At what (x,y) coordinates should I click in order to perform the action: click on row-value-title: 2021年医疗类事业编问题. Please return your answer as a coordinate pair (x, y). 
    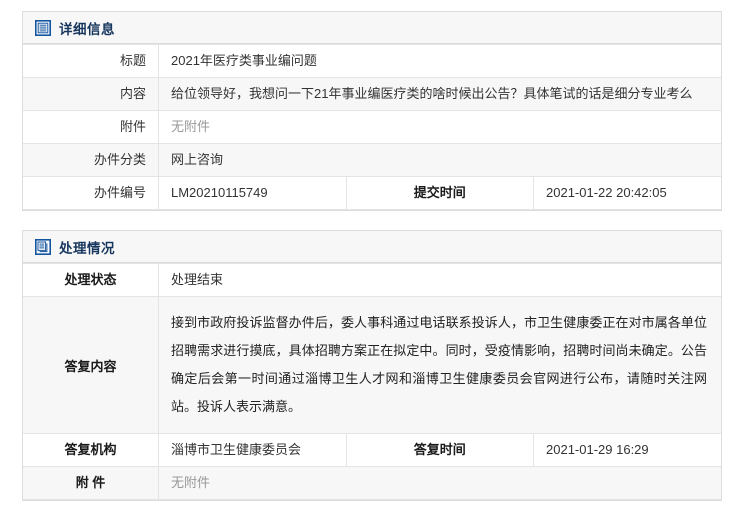
    Looking at the image, I should click on (439, 61).